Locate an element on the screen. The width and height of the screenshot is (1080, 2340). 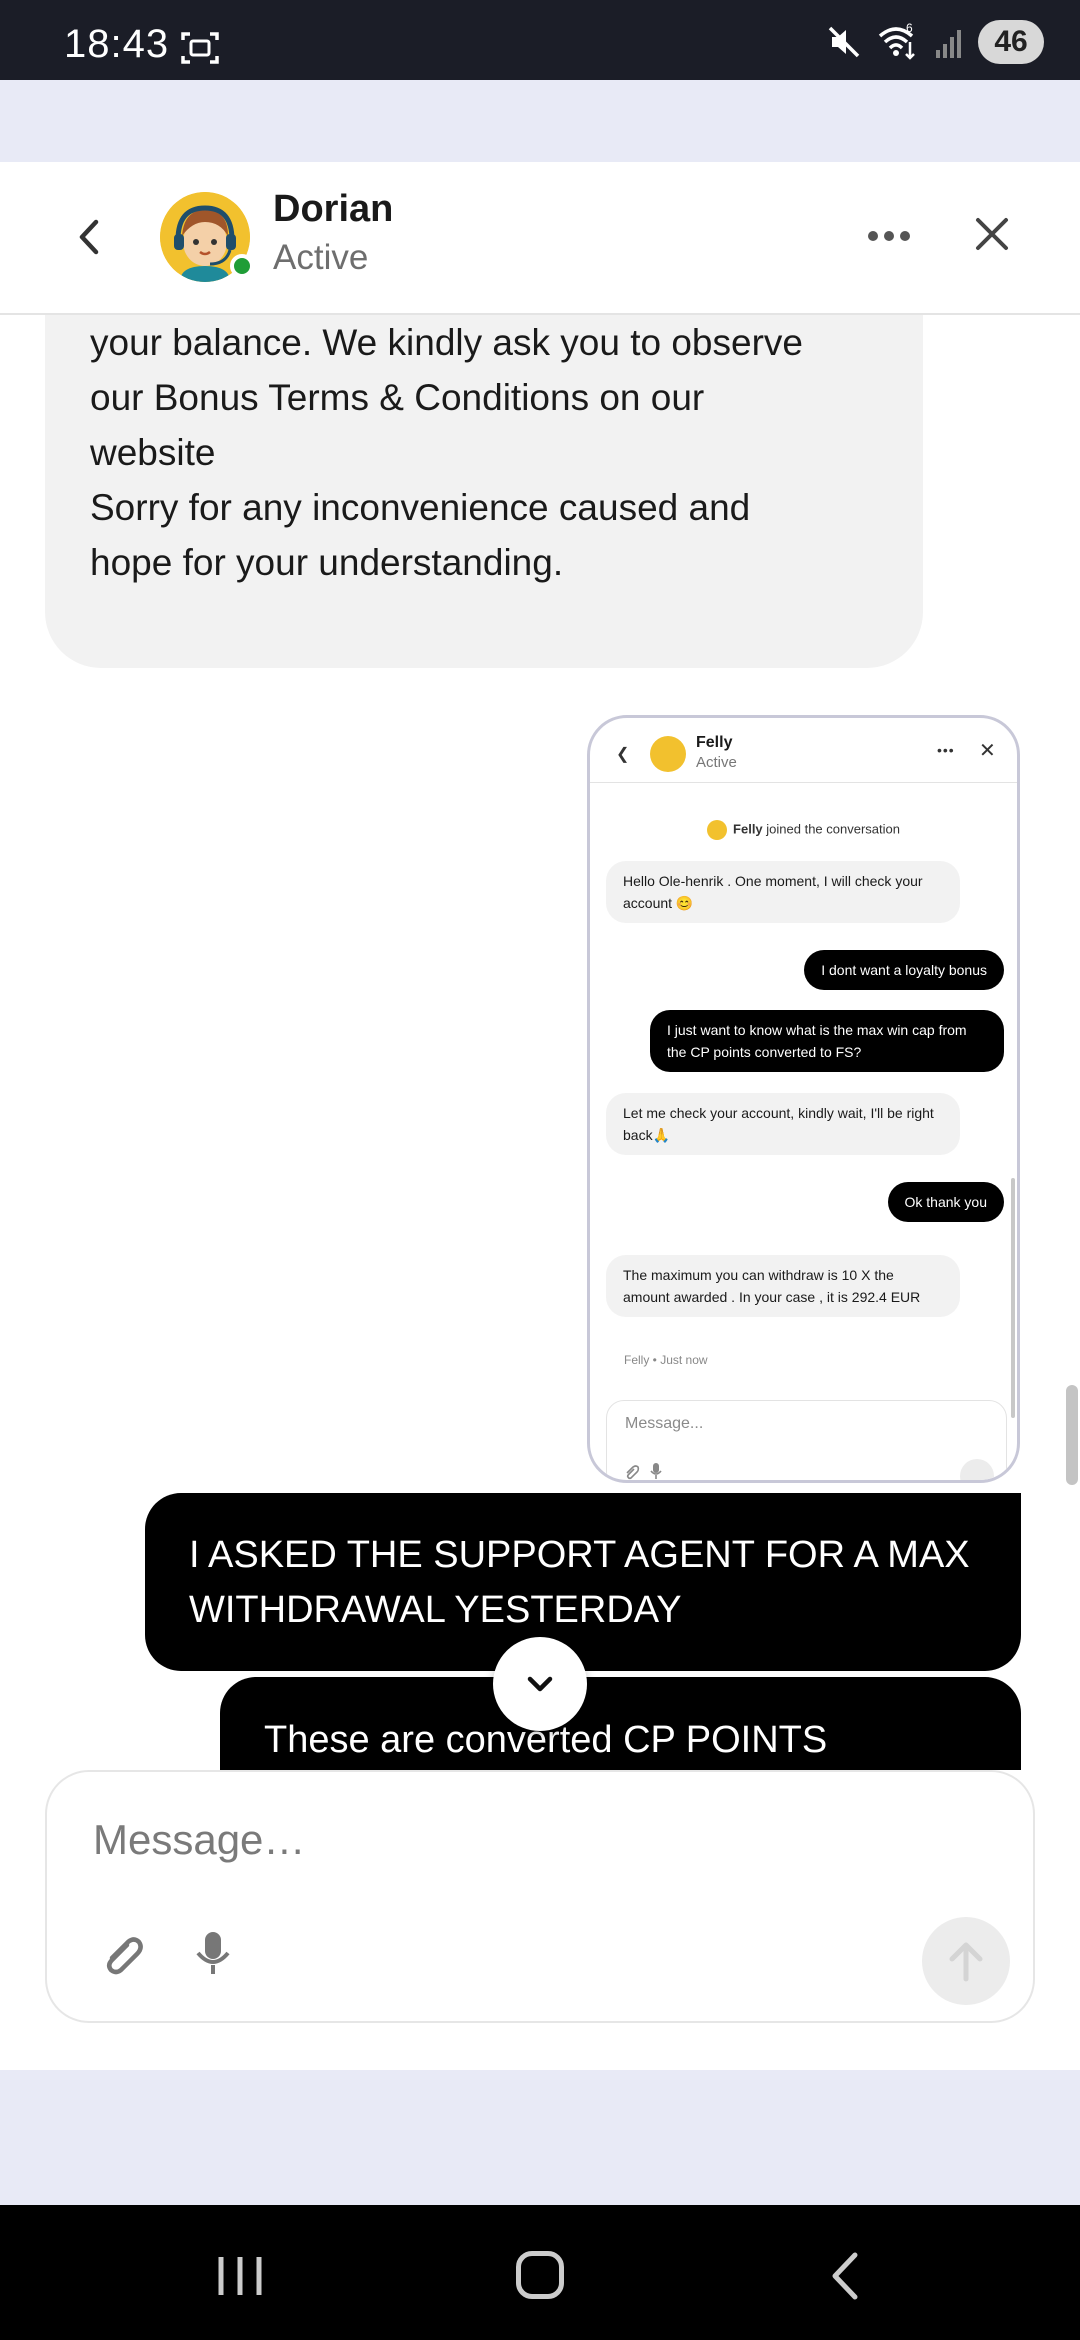
close-button is located at coordinates (992, 234).